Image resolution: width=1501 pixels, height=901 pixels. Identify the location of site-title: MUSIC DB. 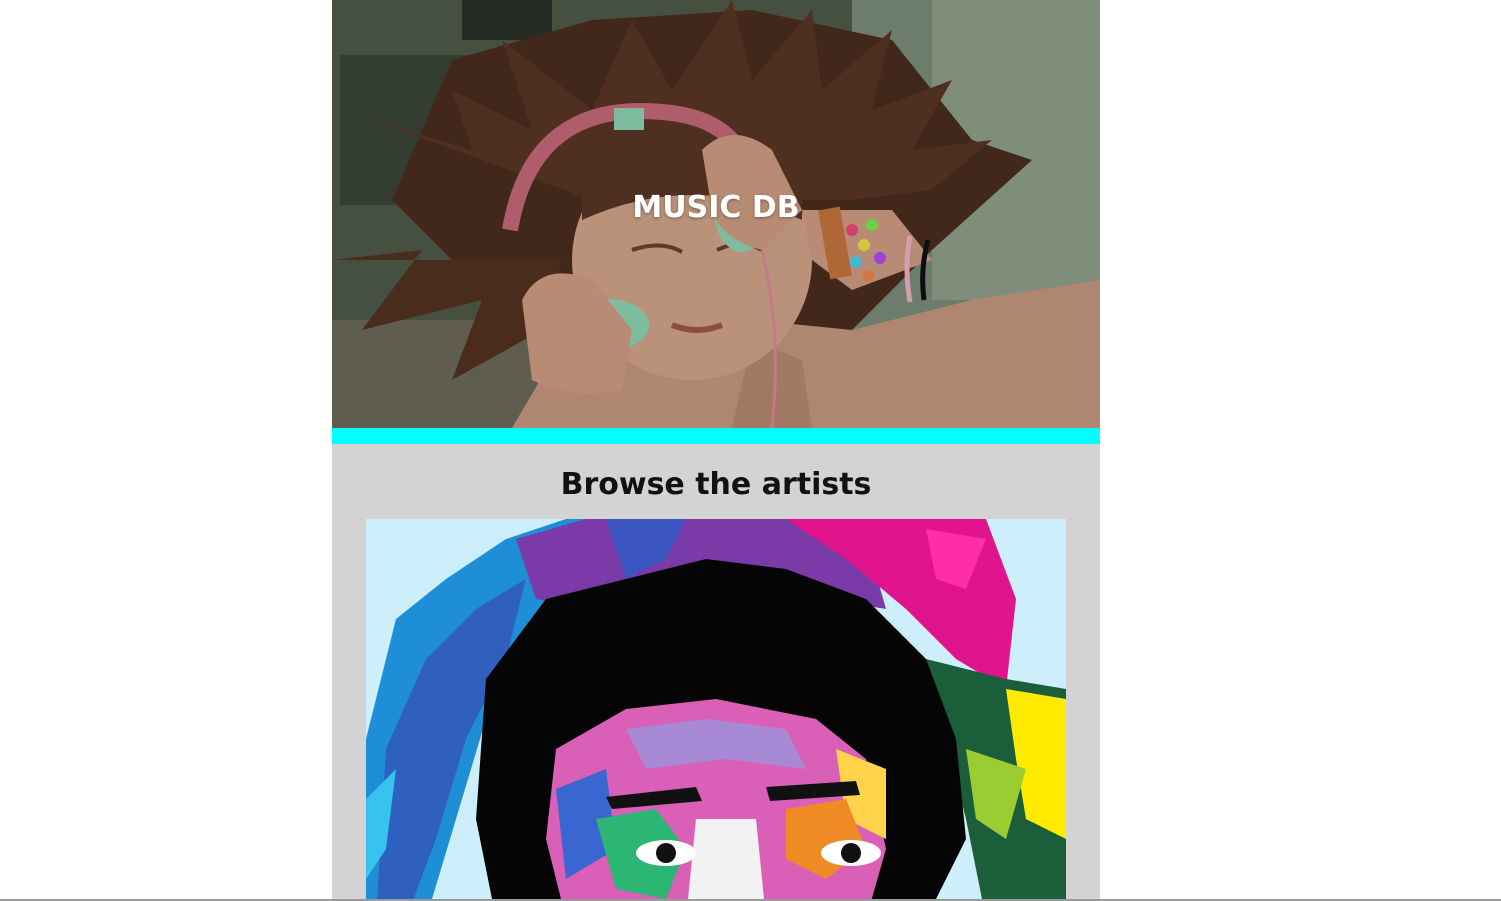
(716, 207).